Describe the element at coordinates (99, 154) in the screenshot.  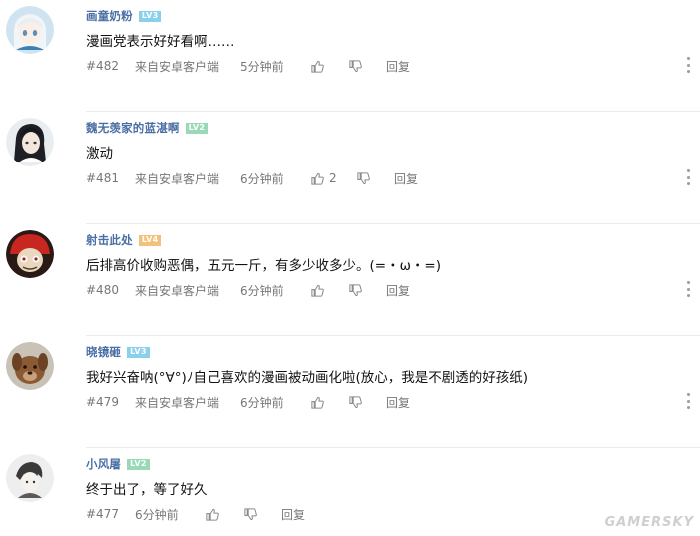
I see `comment-text: 激动` at that location.